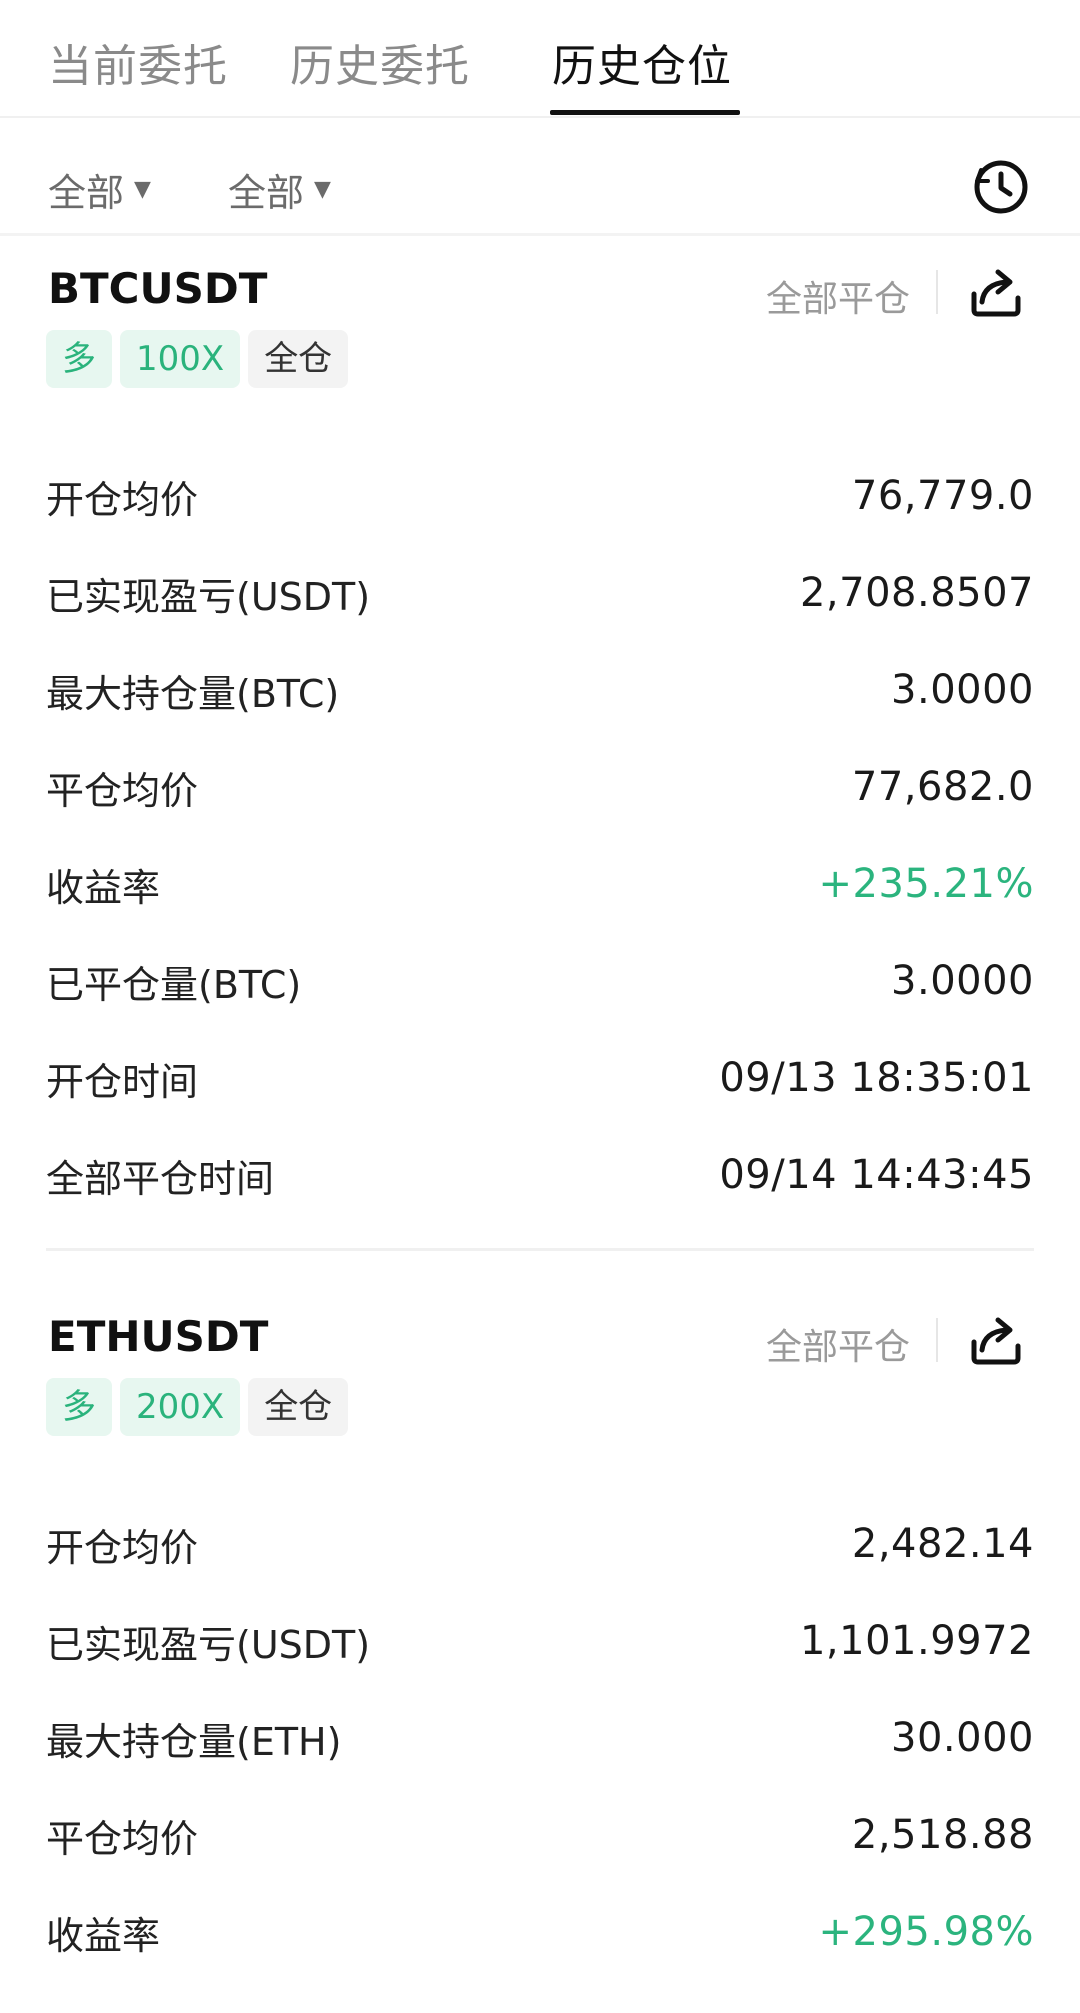 The image size is (1080, 2013). What do you see at coordinates (916, 593) in the screenshot?
I see `field-value: 2,708.8507` at bounding box center [916, 593].